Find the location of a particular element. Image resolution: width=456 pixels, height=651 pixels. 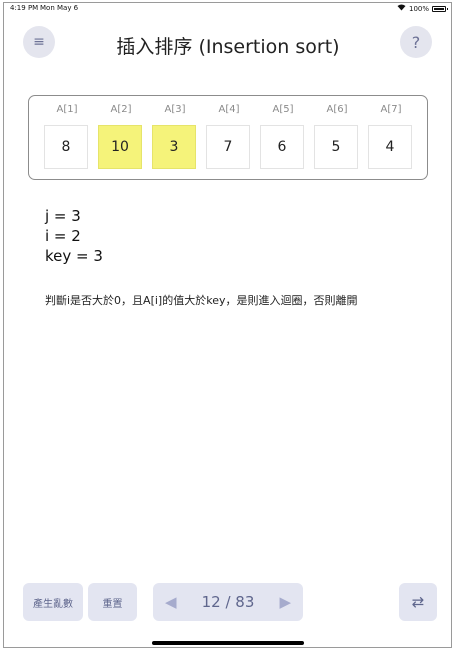

wifi-icon is located at coordinates (401, 8).